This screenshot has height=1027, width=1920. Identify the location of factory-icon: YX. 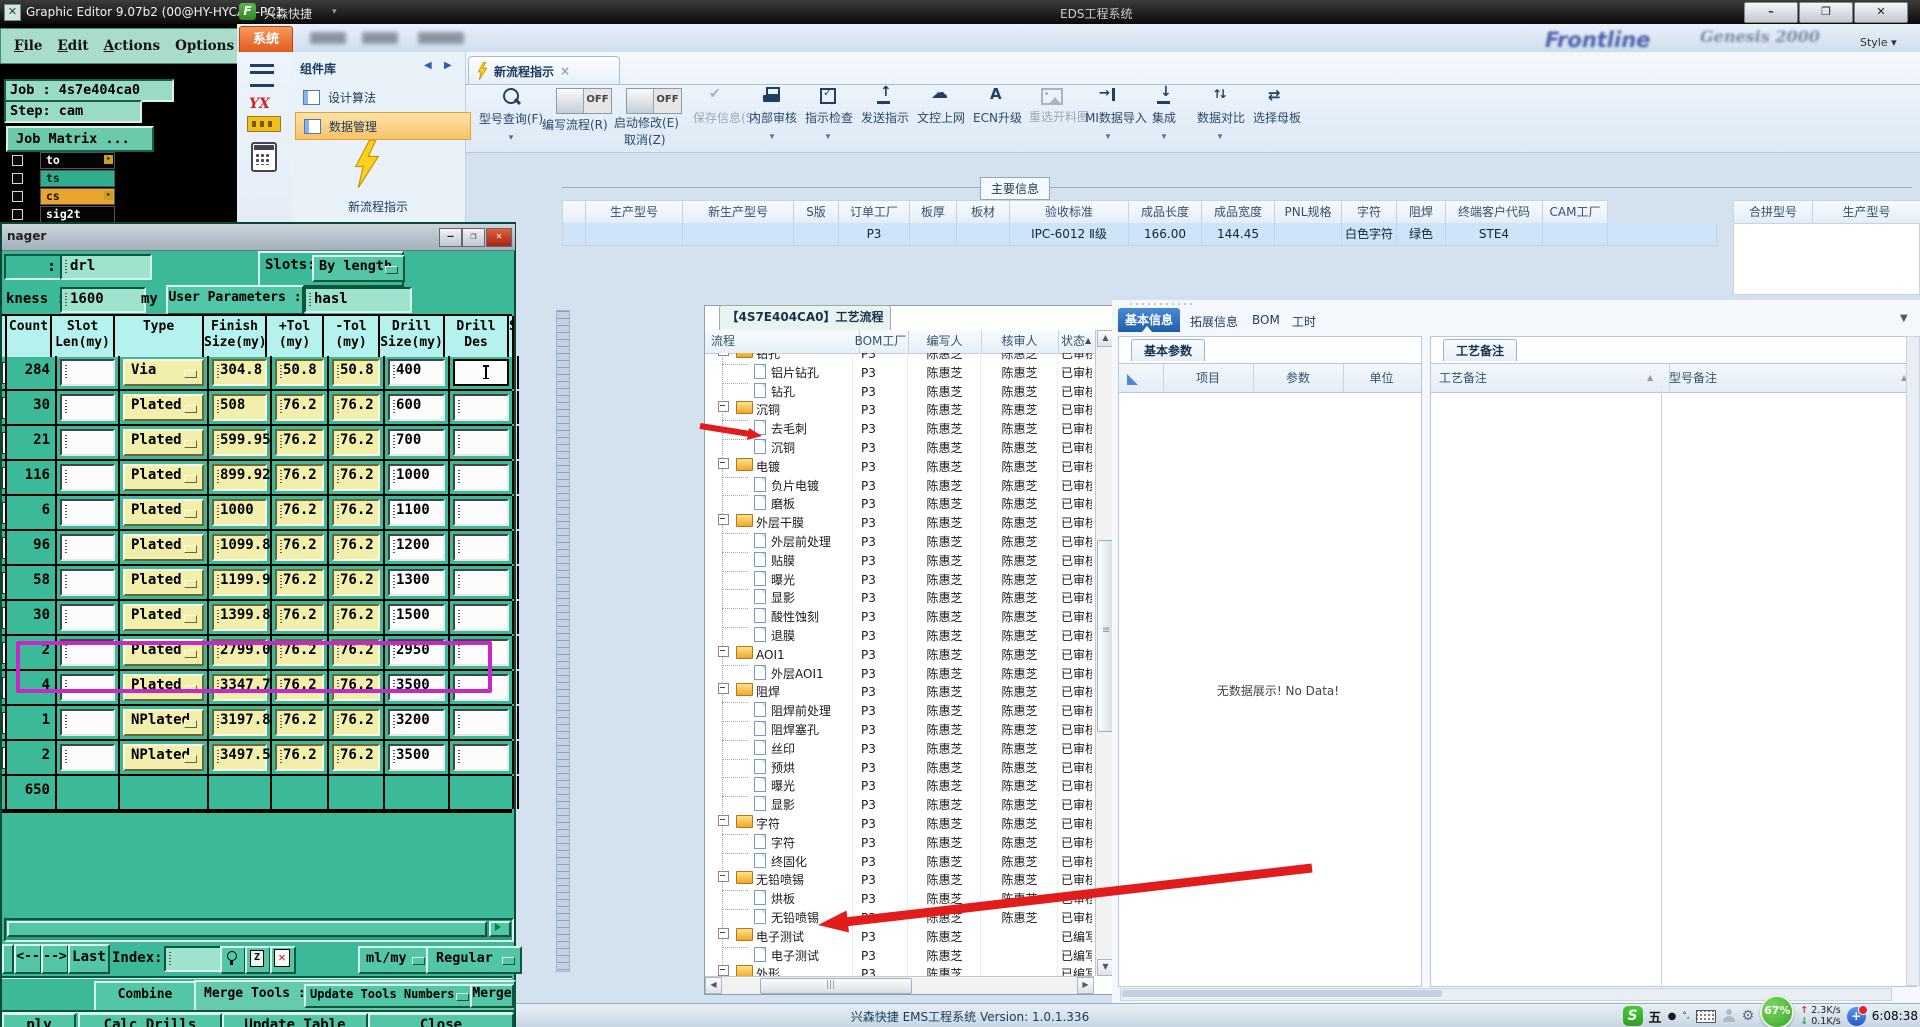
(264, 116).